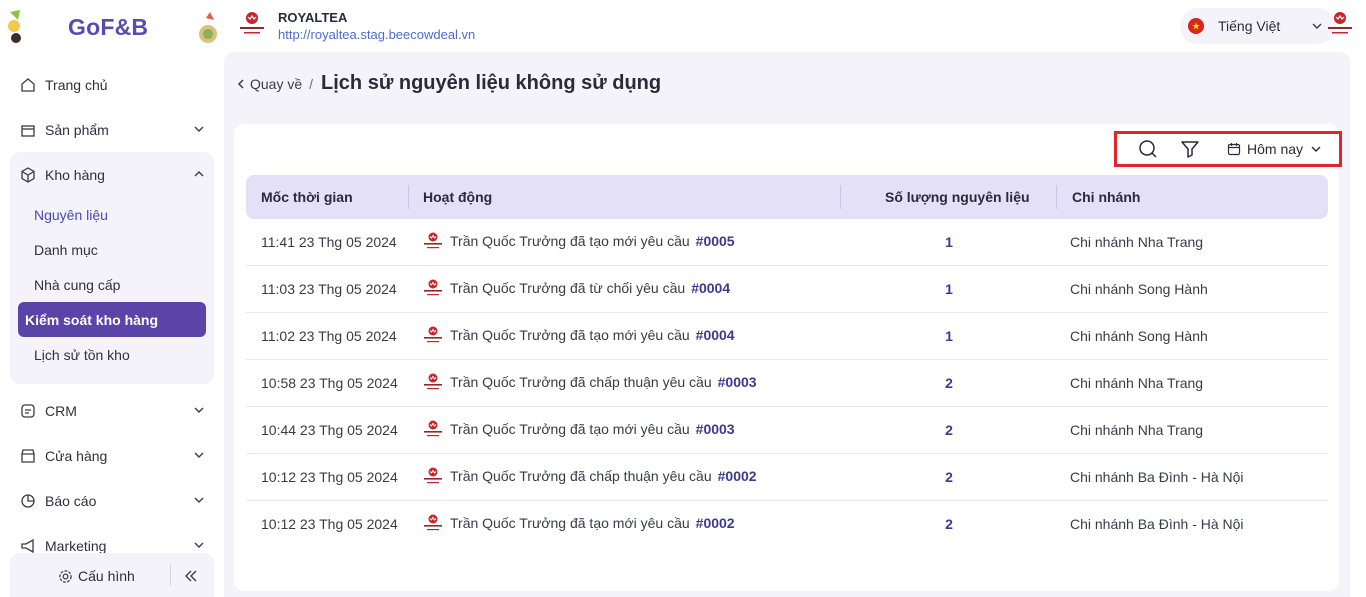 The height and width of the screenshot is (597, 1366). Describe the element at coordinates (112, 284) in the screenshot. I see `sidebar-subitem-suppliers: Nhà cung cấp` at that location.